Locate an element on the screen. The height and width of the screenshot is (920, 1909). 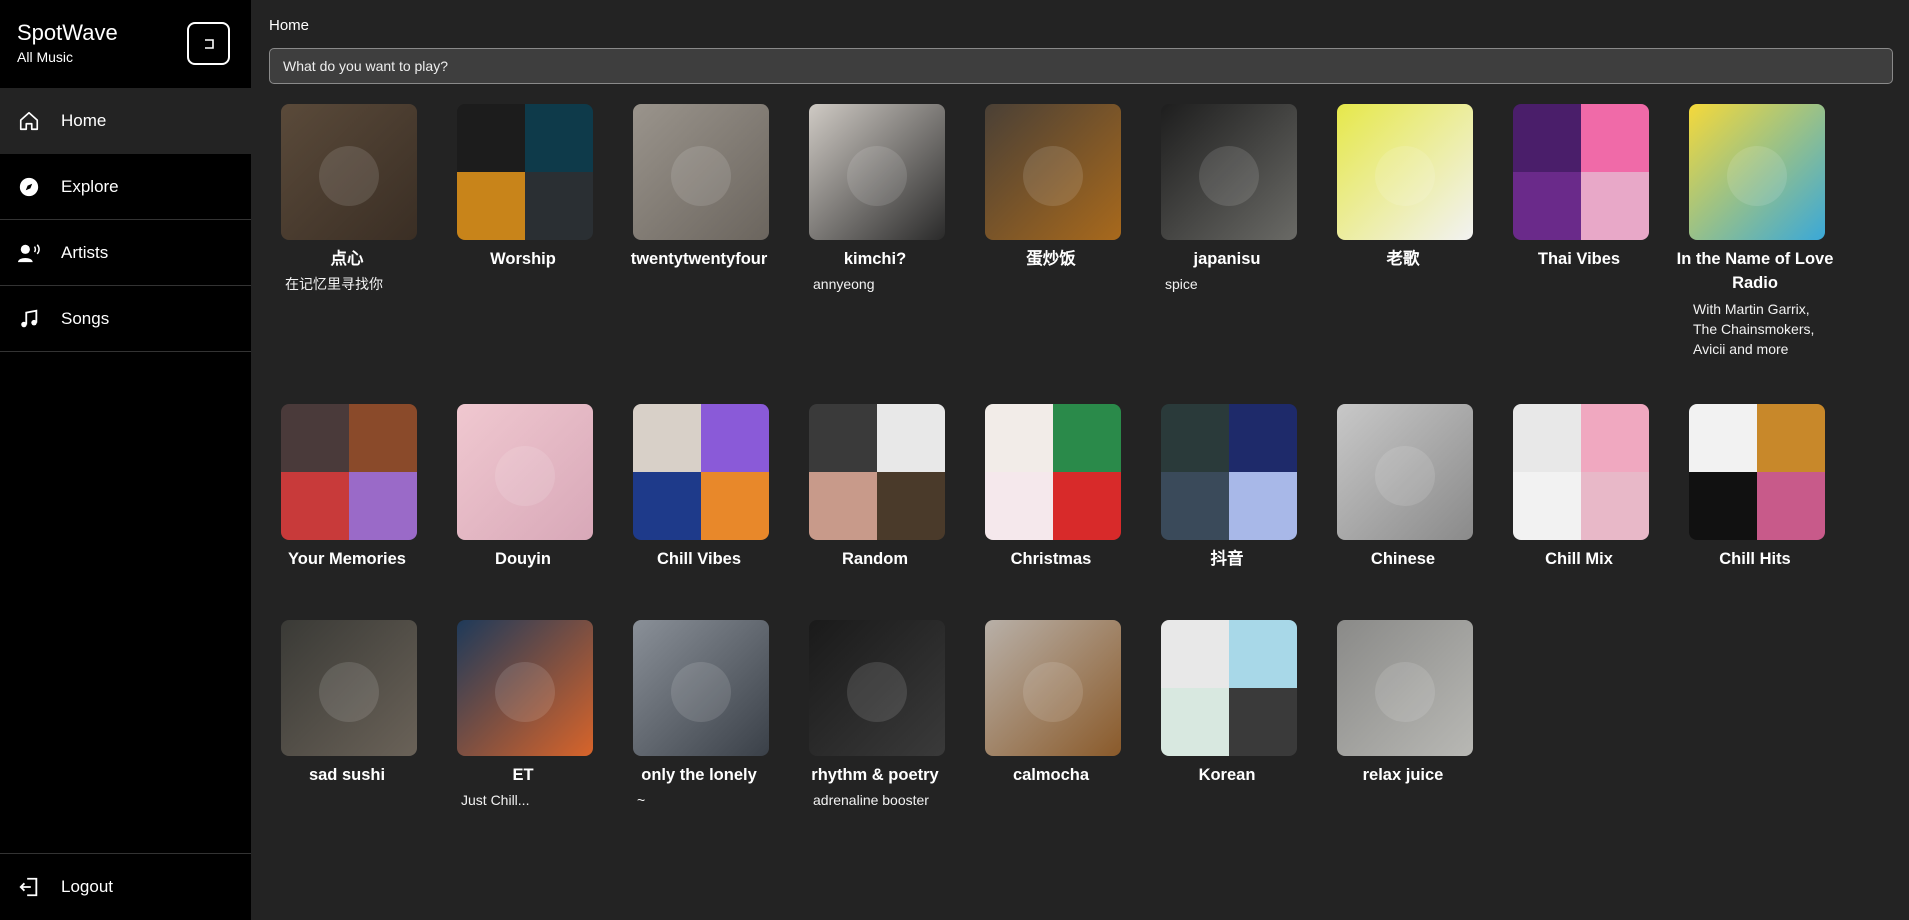
playlist-title: only the lonely is located at coordinates (699, 775).